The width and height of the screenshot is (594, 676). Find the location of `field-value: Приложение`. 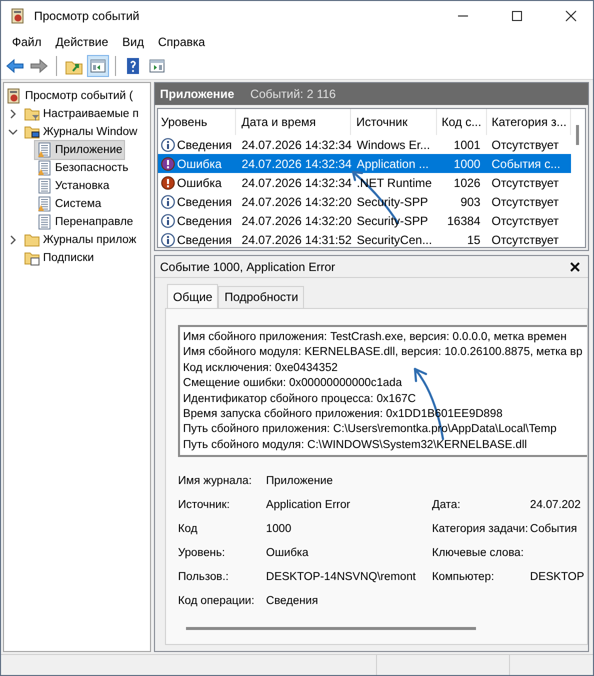

field-value: Приложение is located at coordinates (299, 481).